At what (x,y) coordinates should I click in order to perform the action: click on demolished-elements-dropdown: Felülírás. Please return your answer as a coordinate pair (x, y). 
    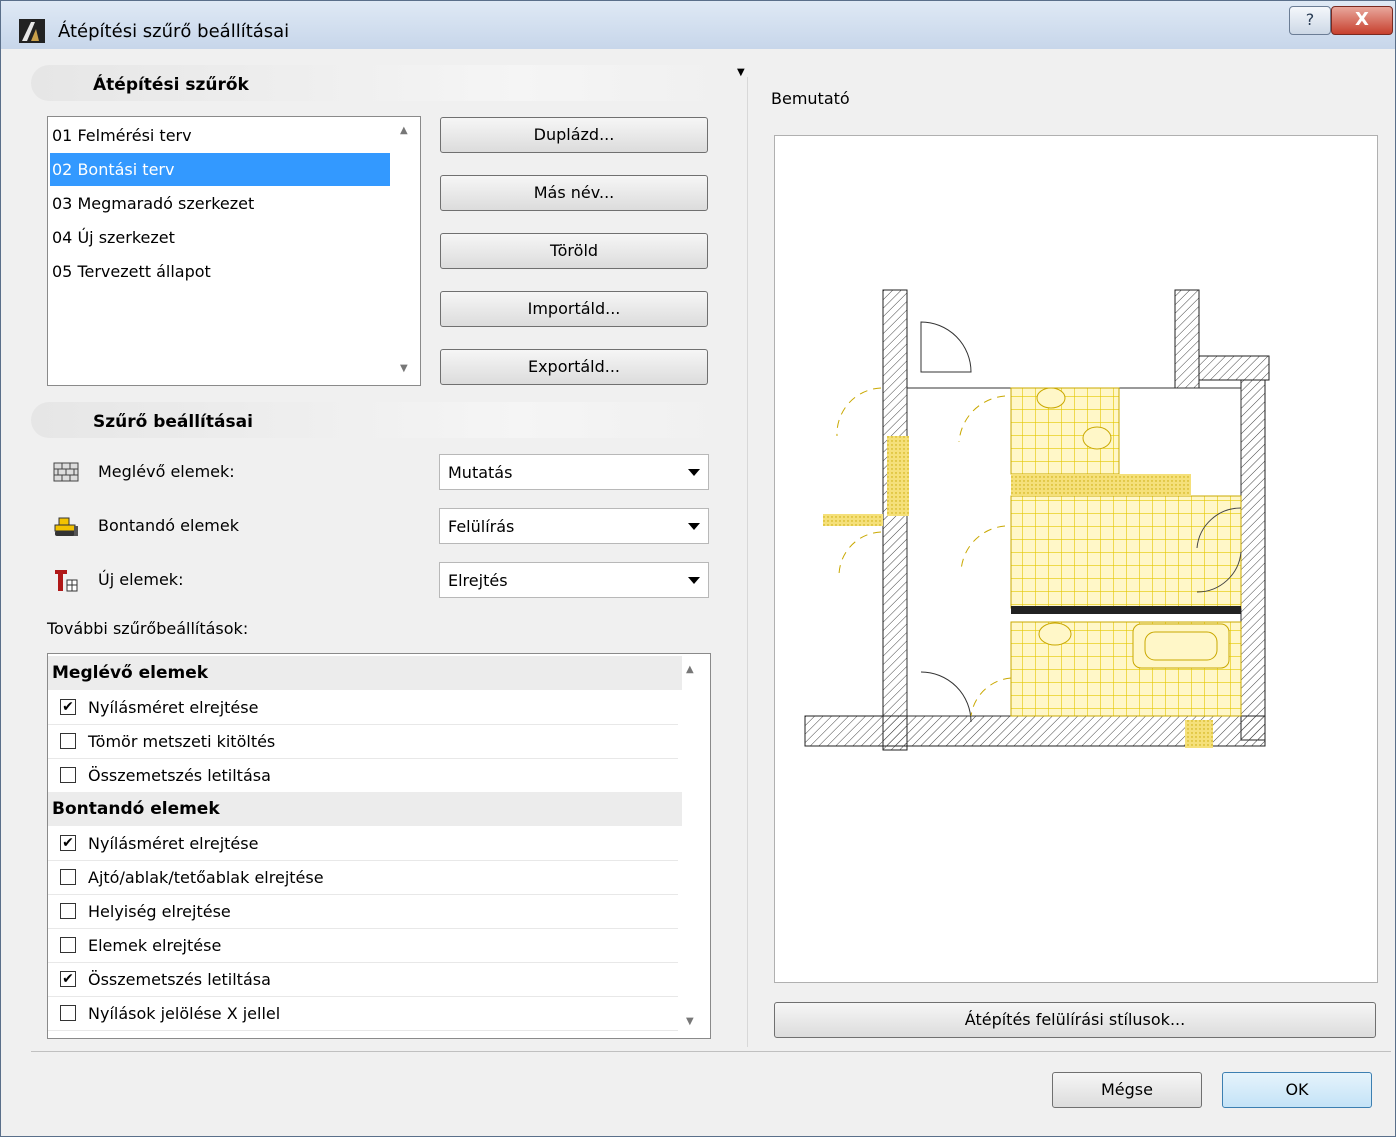
    Looking at the image, I should click on (574, 526).